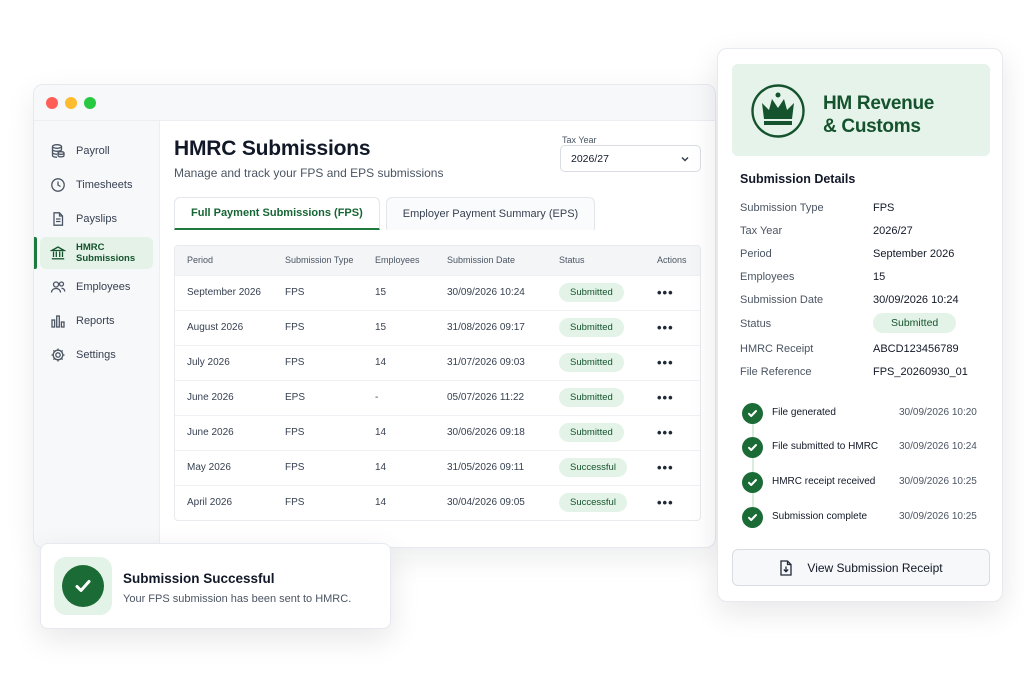  Describe the element at coordinates (52, 102) in the screenshot. I see `close-window-button` at that location.